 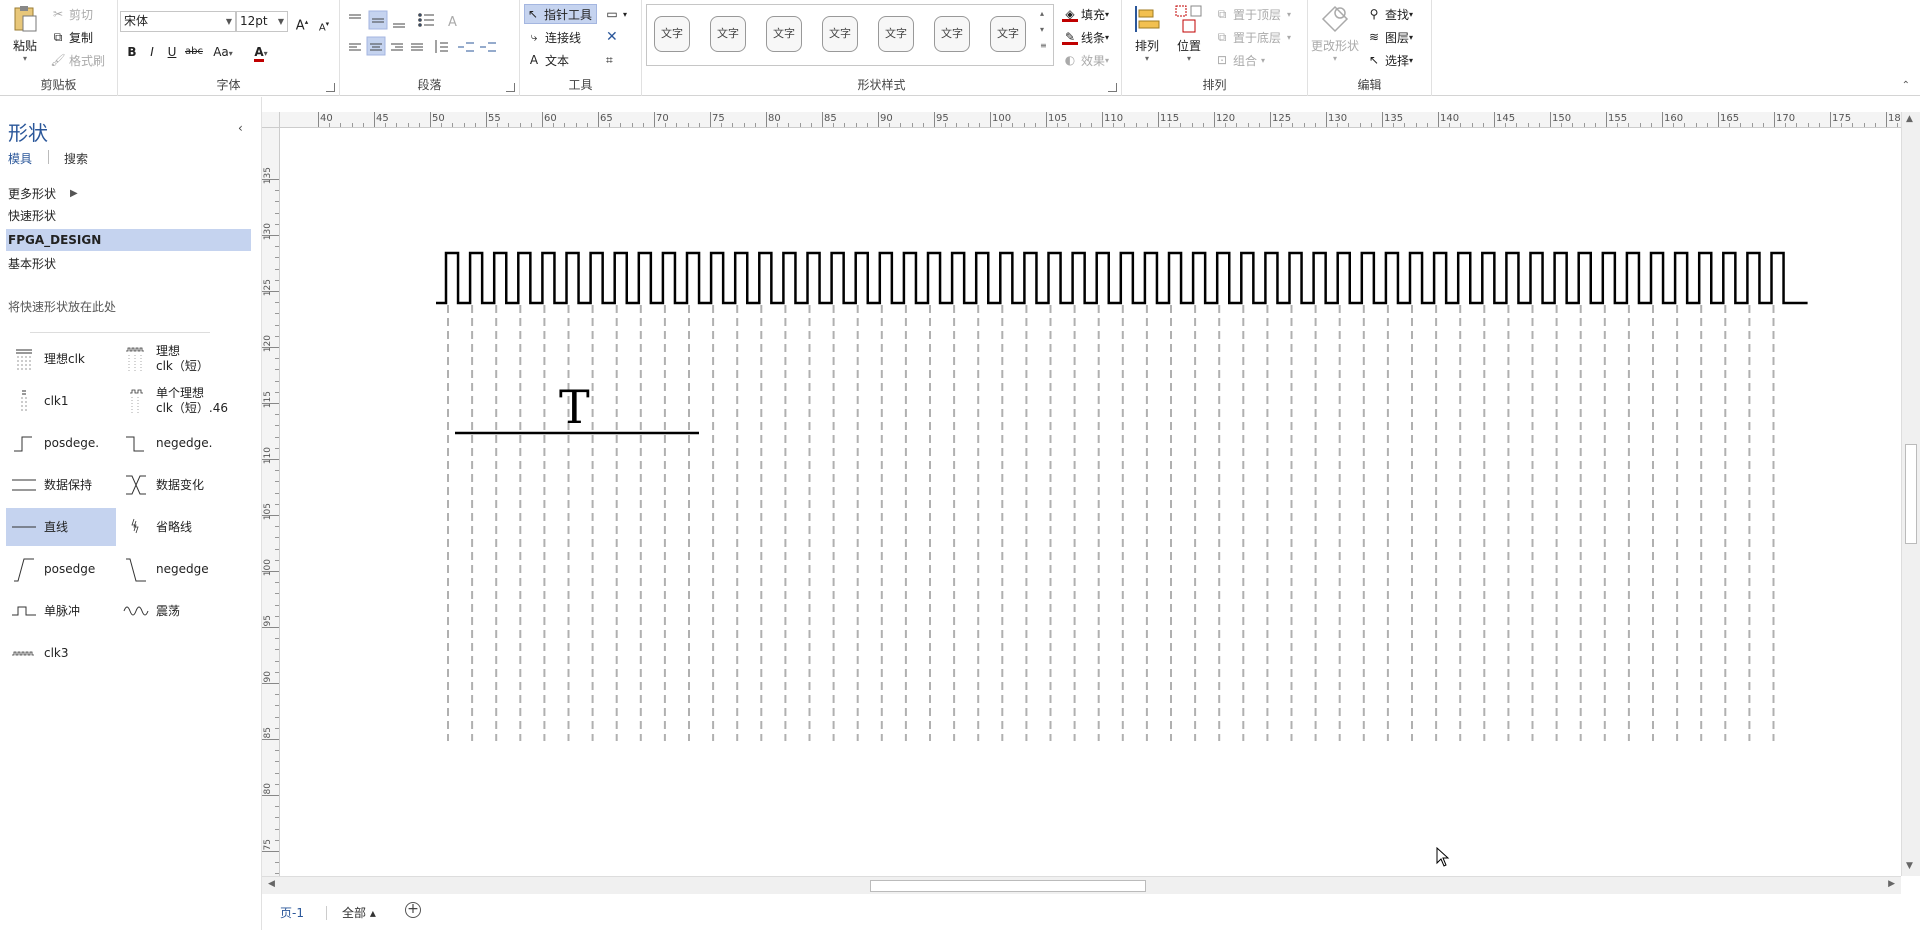 What do you see at coordinates (1252, 37) in the screenshot?
I see `send-to-back-button: ⧉ 置于底层 ▾` at bounding box center [1252, 37].